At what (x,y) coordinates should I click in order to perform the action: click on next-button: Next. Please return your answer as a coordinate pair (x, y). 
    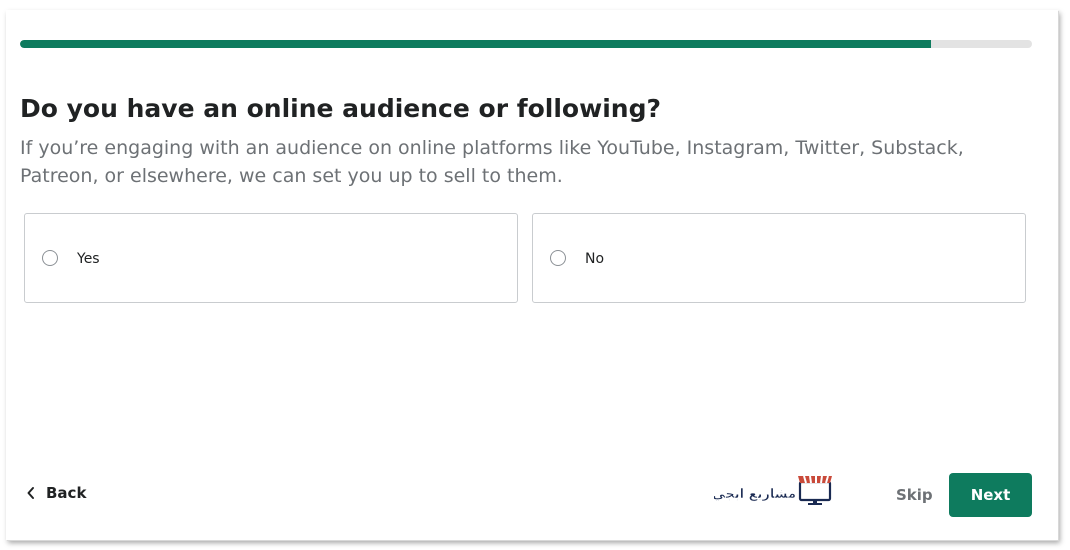
    Looking at the image, I should click on (990, 495).